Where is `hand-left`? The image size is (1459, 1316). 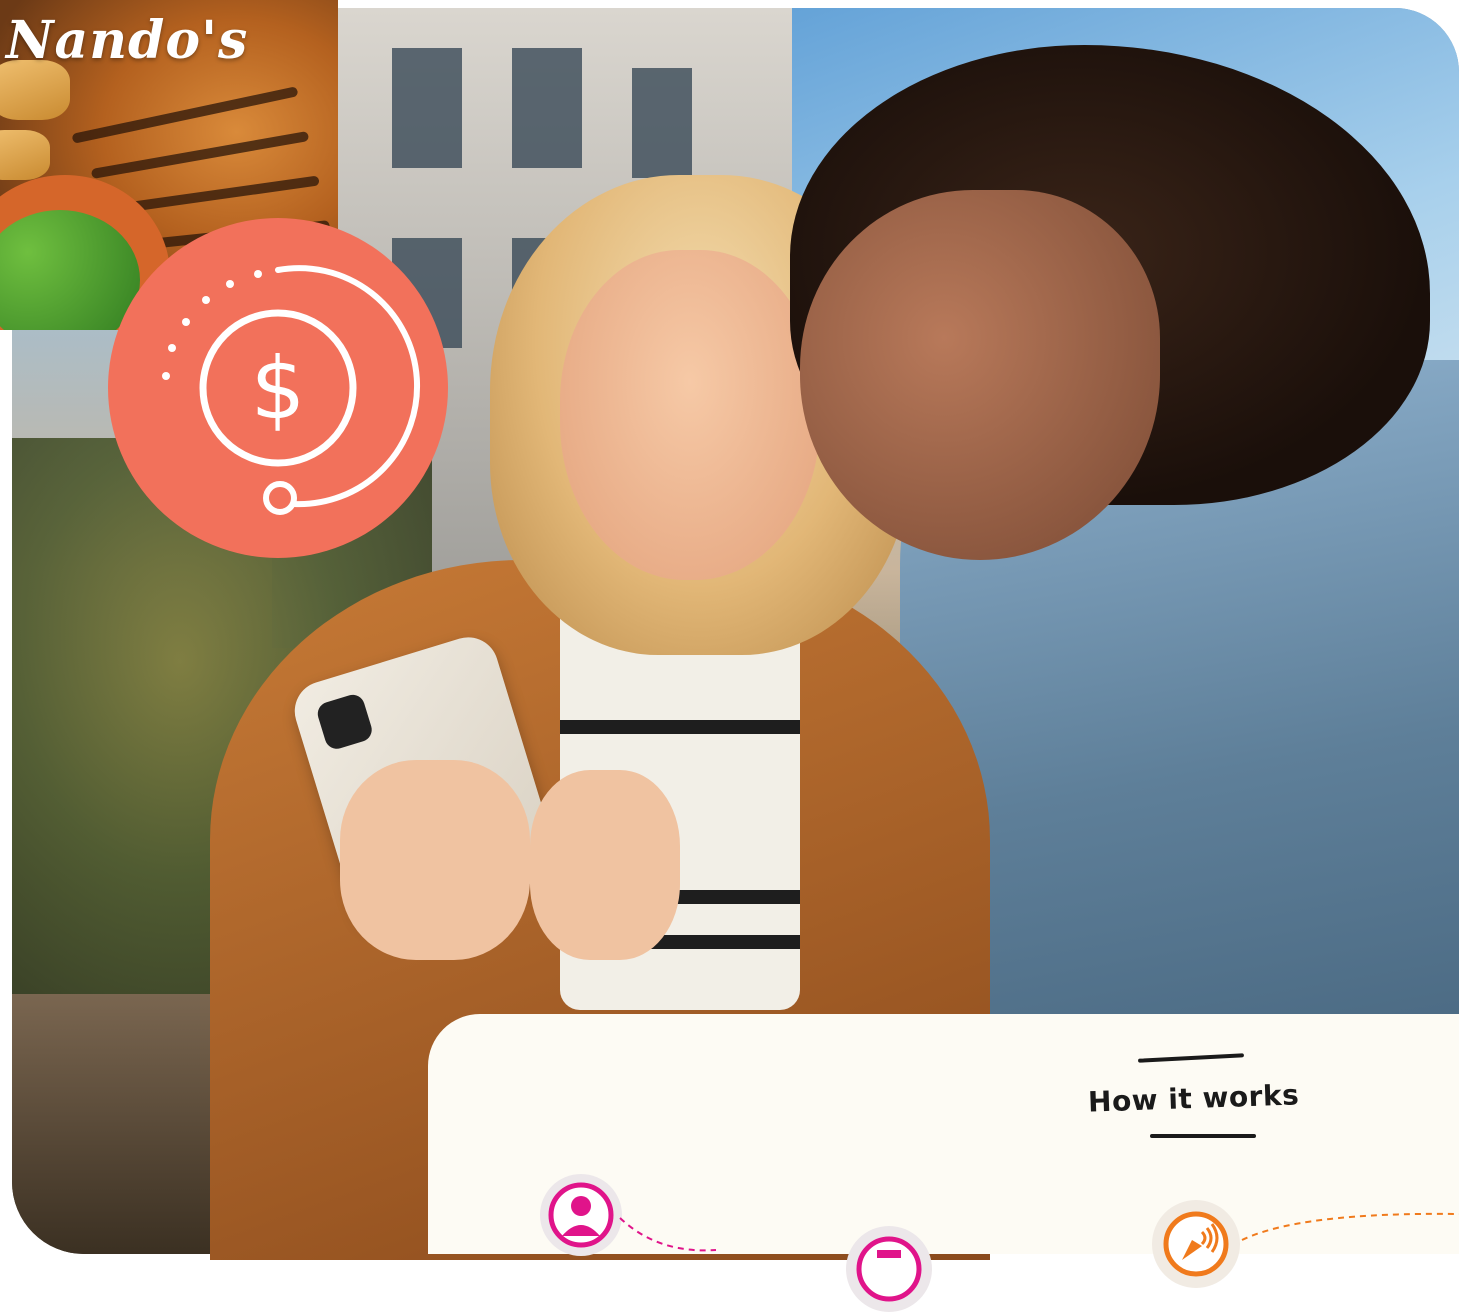
hand-left is located at coordinates (435, 860).